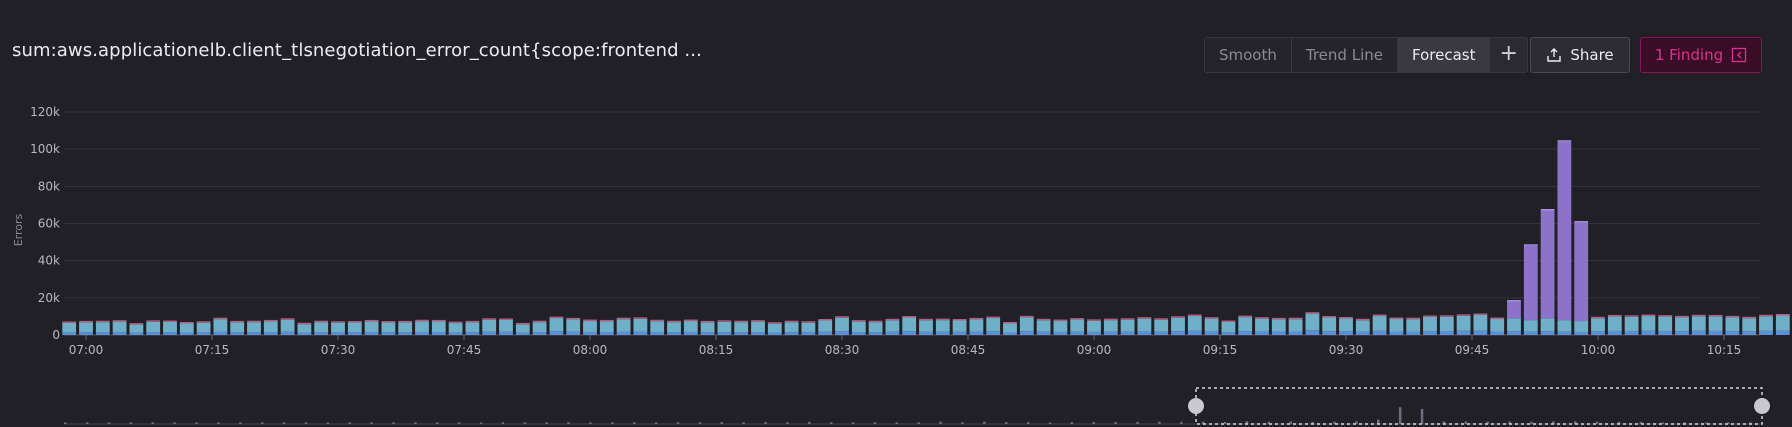 Image resolution: width=1792 pixels, height=427 pixels. I want to click on range-handle-right, so click(1762, 406).